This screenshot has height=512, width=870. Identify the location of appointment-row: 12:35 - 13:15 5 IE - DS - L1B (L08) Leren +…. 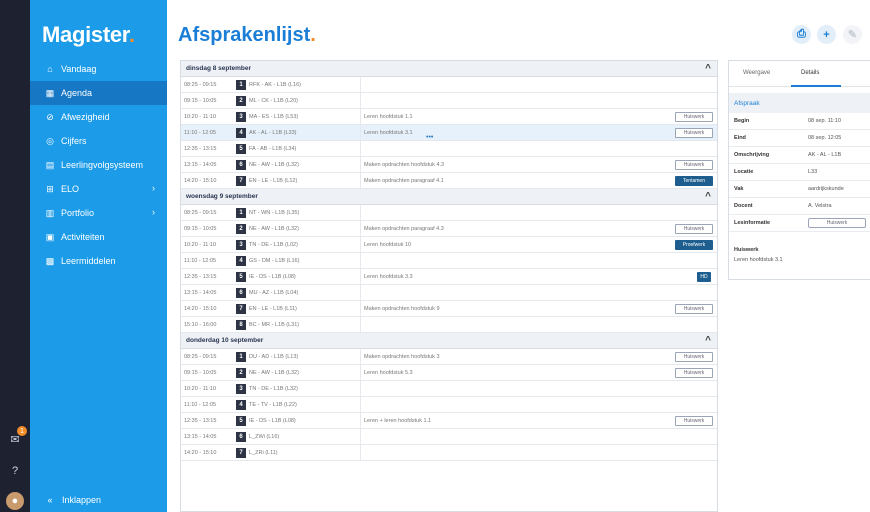
(449, 421).